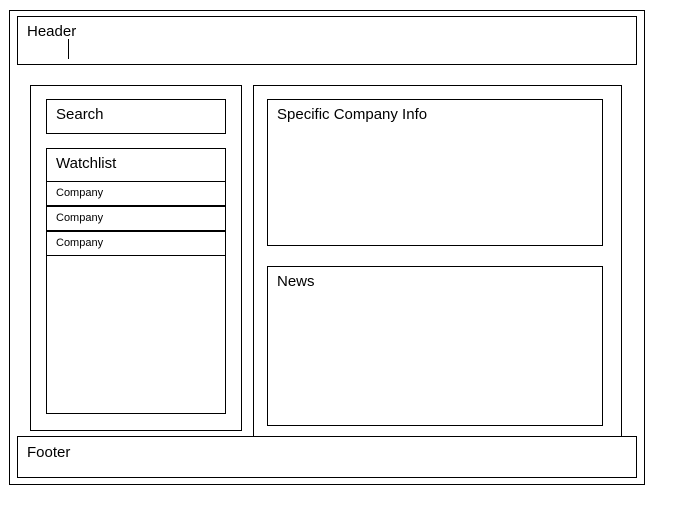 This screenshot has height=511, width=678. I want to click on text-cursor, so click(68, 49).